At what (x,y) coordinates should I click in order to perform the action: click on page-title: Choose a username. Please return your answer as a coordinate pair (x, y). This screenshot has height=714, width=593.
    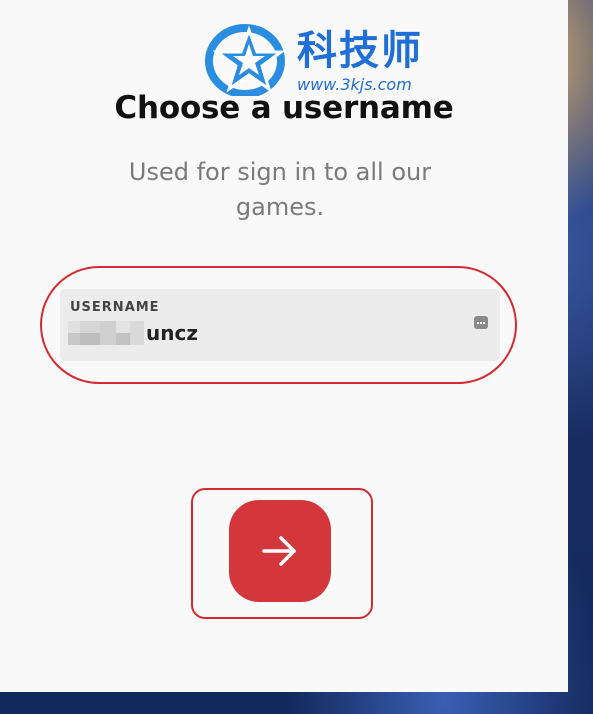
    Looking at the image, I should click on (284, 108).